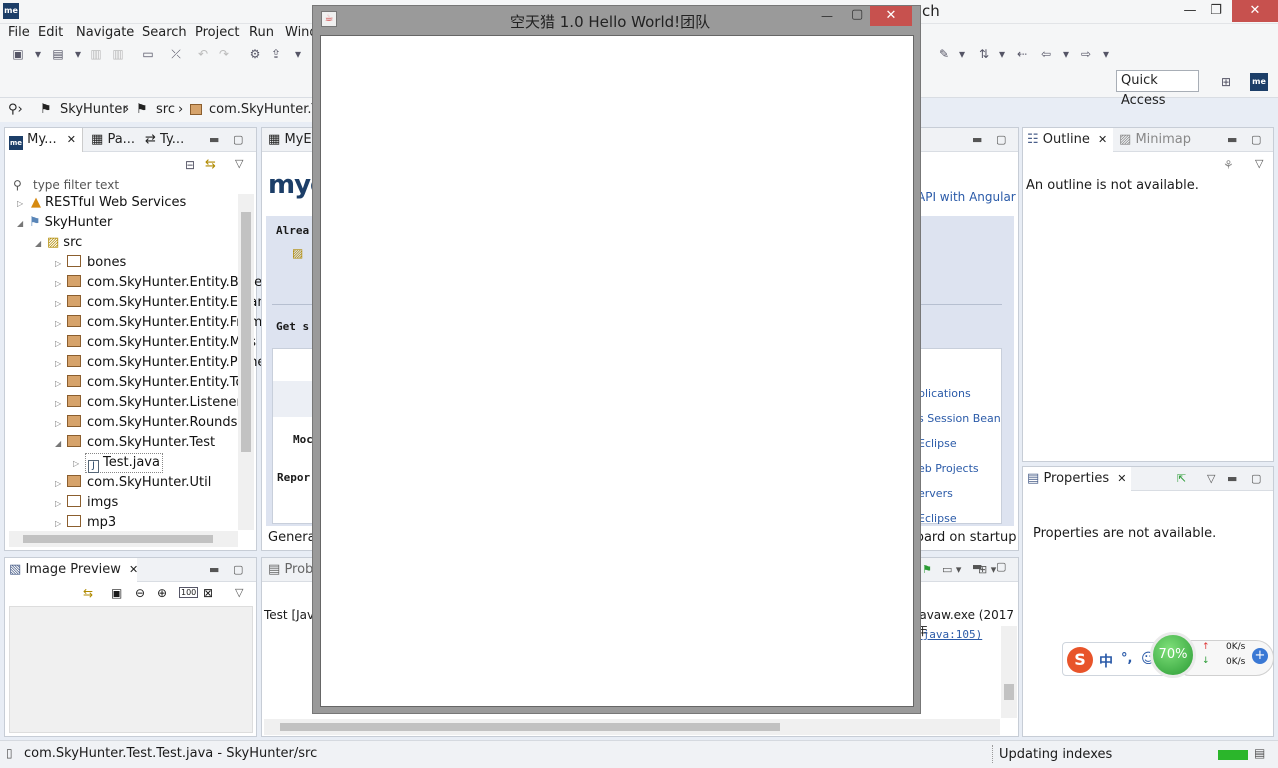 The image size is (1278, 768). What do you see at coordinates (827, 16) in the screenshot?
I see `java-minimize-button: —` at bounding box center [827, 16].